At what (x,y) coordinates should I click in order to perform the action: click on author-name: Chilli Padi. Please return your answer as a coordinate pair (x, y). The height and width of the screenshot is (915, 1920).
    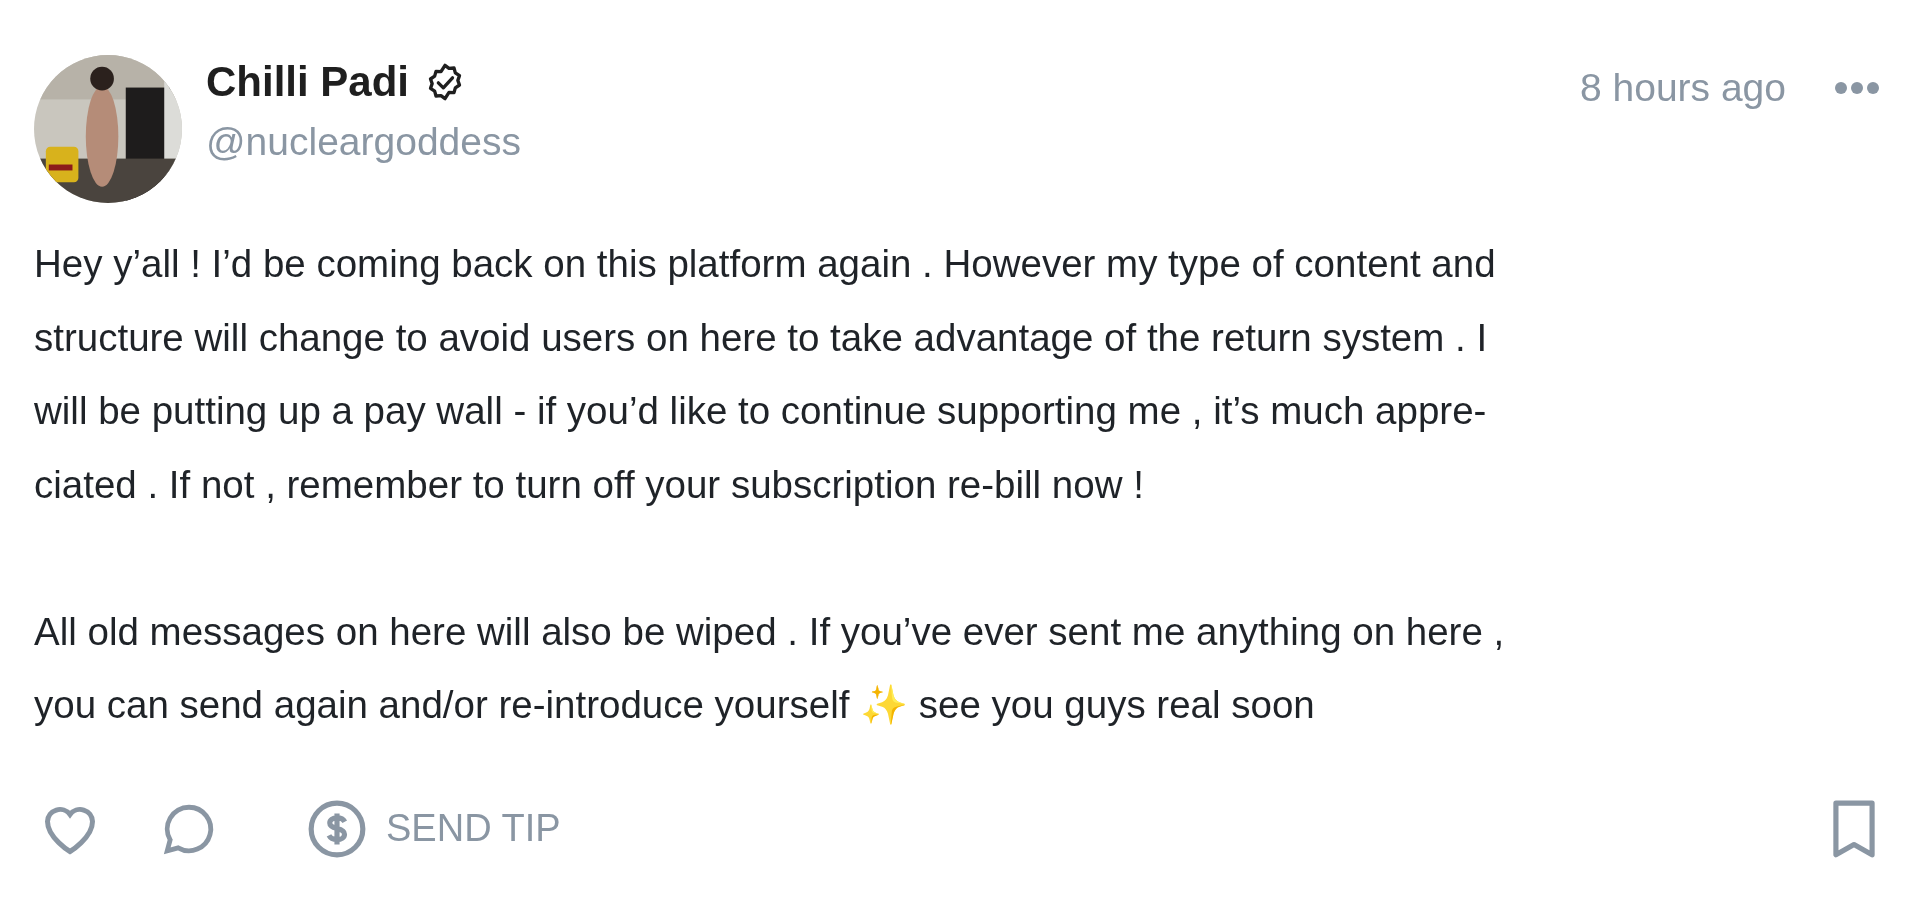
    Looking at the image, I should click on (308, 82).